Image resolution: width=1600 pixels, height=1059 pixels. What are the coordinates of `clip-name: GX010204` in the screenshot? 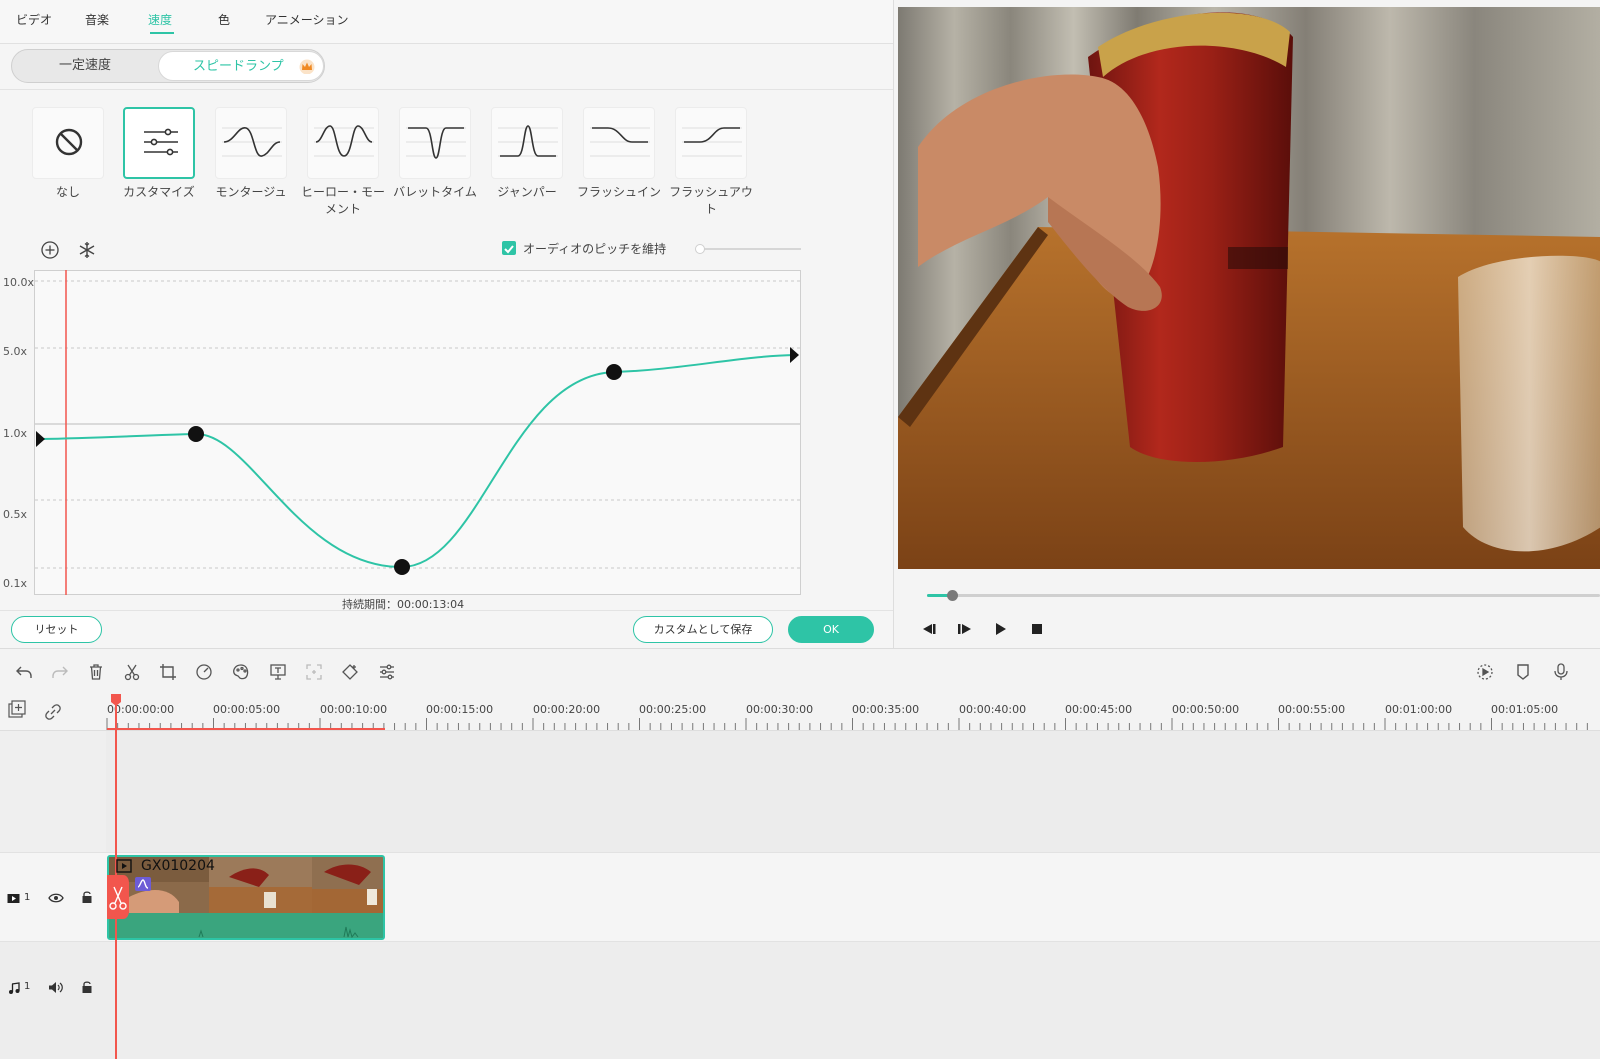 It's located at (178, 866).